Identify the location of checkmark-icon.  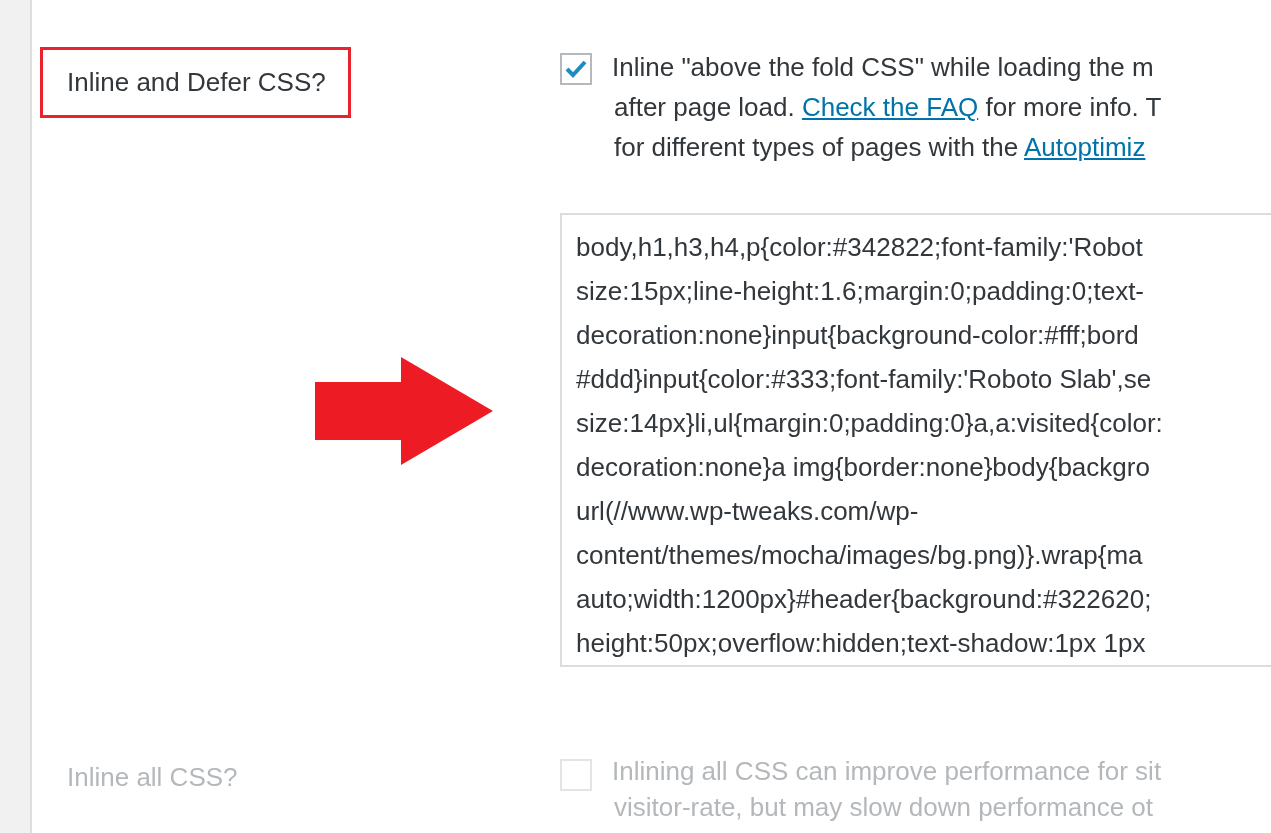
(576, 69).